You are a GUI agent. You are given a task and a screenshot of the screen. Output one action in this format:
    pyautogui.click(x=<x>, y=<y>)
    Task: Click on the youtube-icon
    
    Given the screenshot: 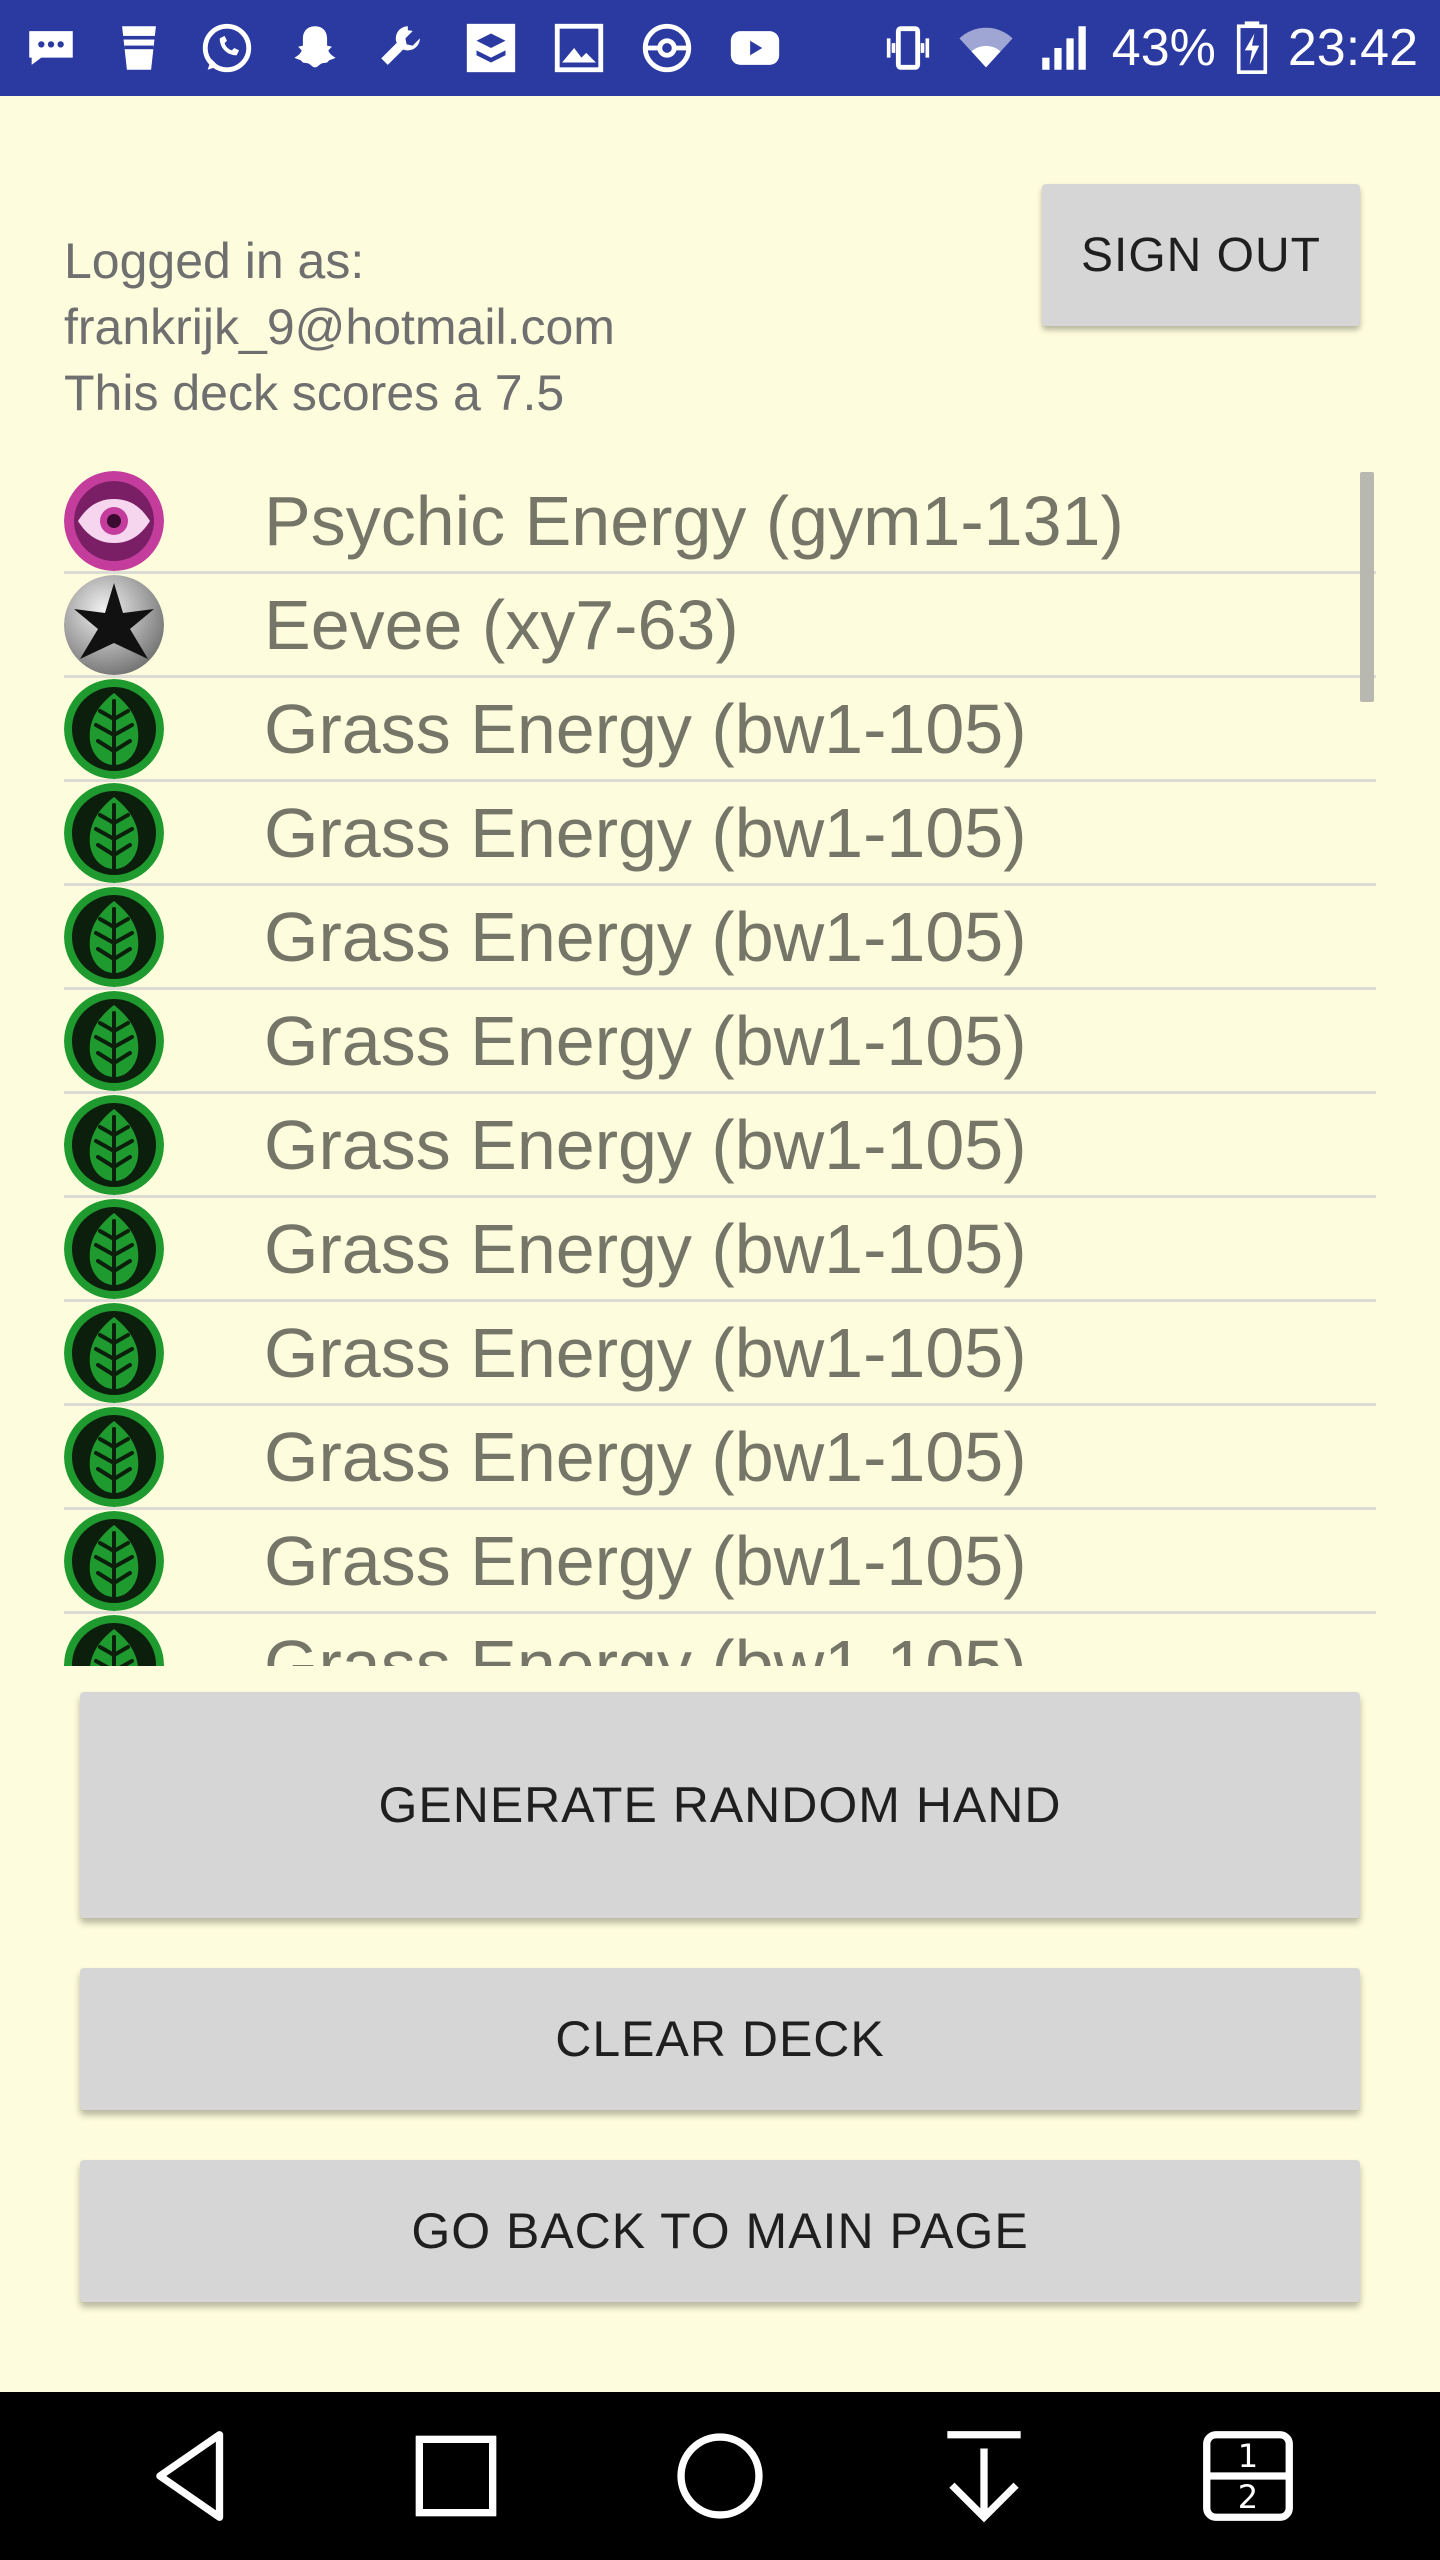 What is the action you would take?
    pyautogui.click(x=755, y=48)
    